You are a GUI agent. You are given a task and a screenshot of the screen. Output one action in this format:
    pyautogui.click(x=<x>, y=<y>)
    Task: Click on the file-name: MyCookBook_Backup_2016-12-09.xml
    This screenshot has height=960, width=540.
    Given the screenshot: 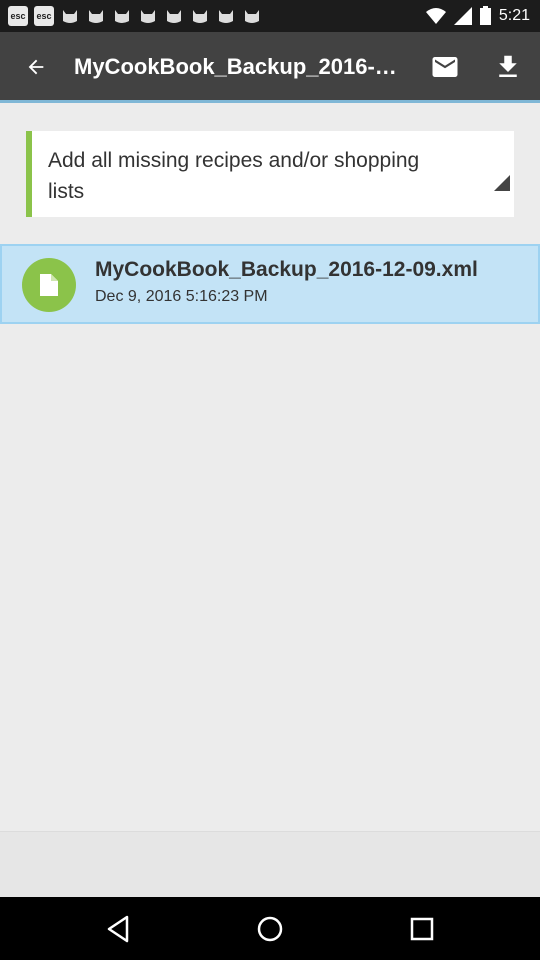 What is the action you would take?
    pyautogui.click(x=286, y=269)
    